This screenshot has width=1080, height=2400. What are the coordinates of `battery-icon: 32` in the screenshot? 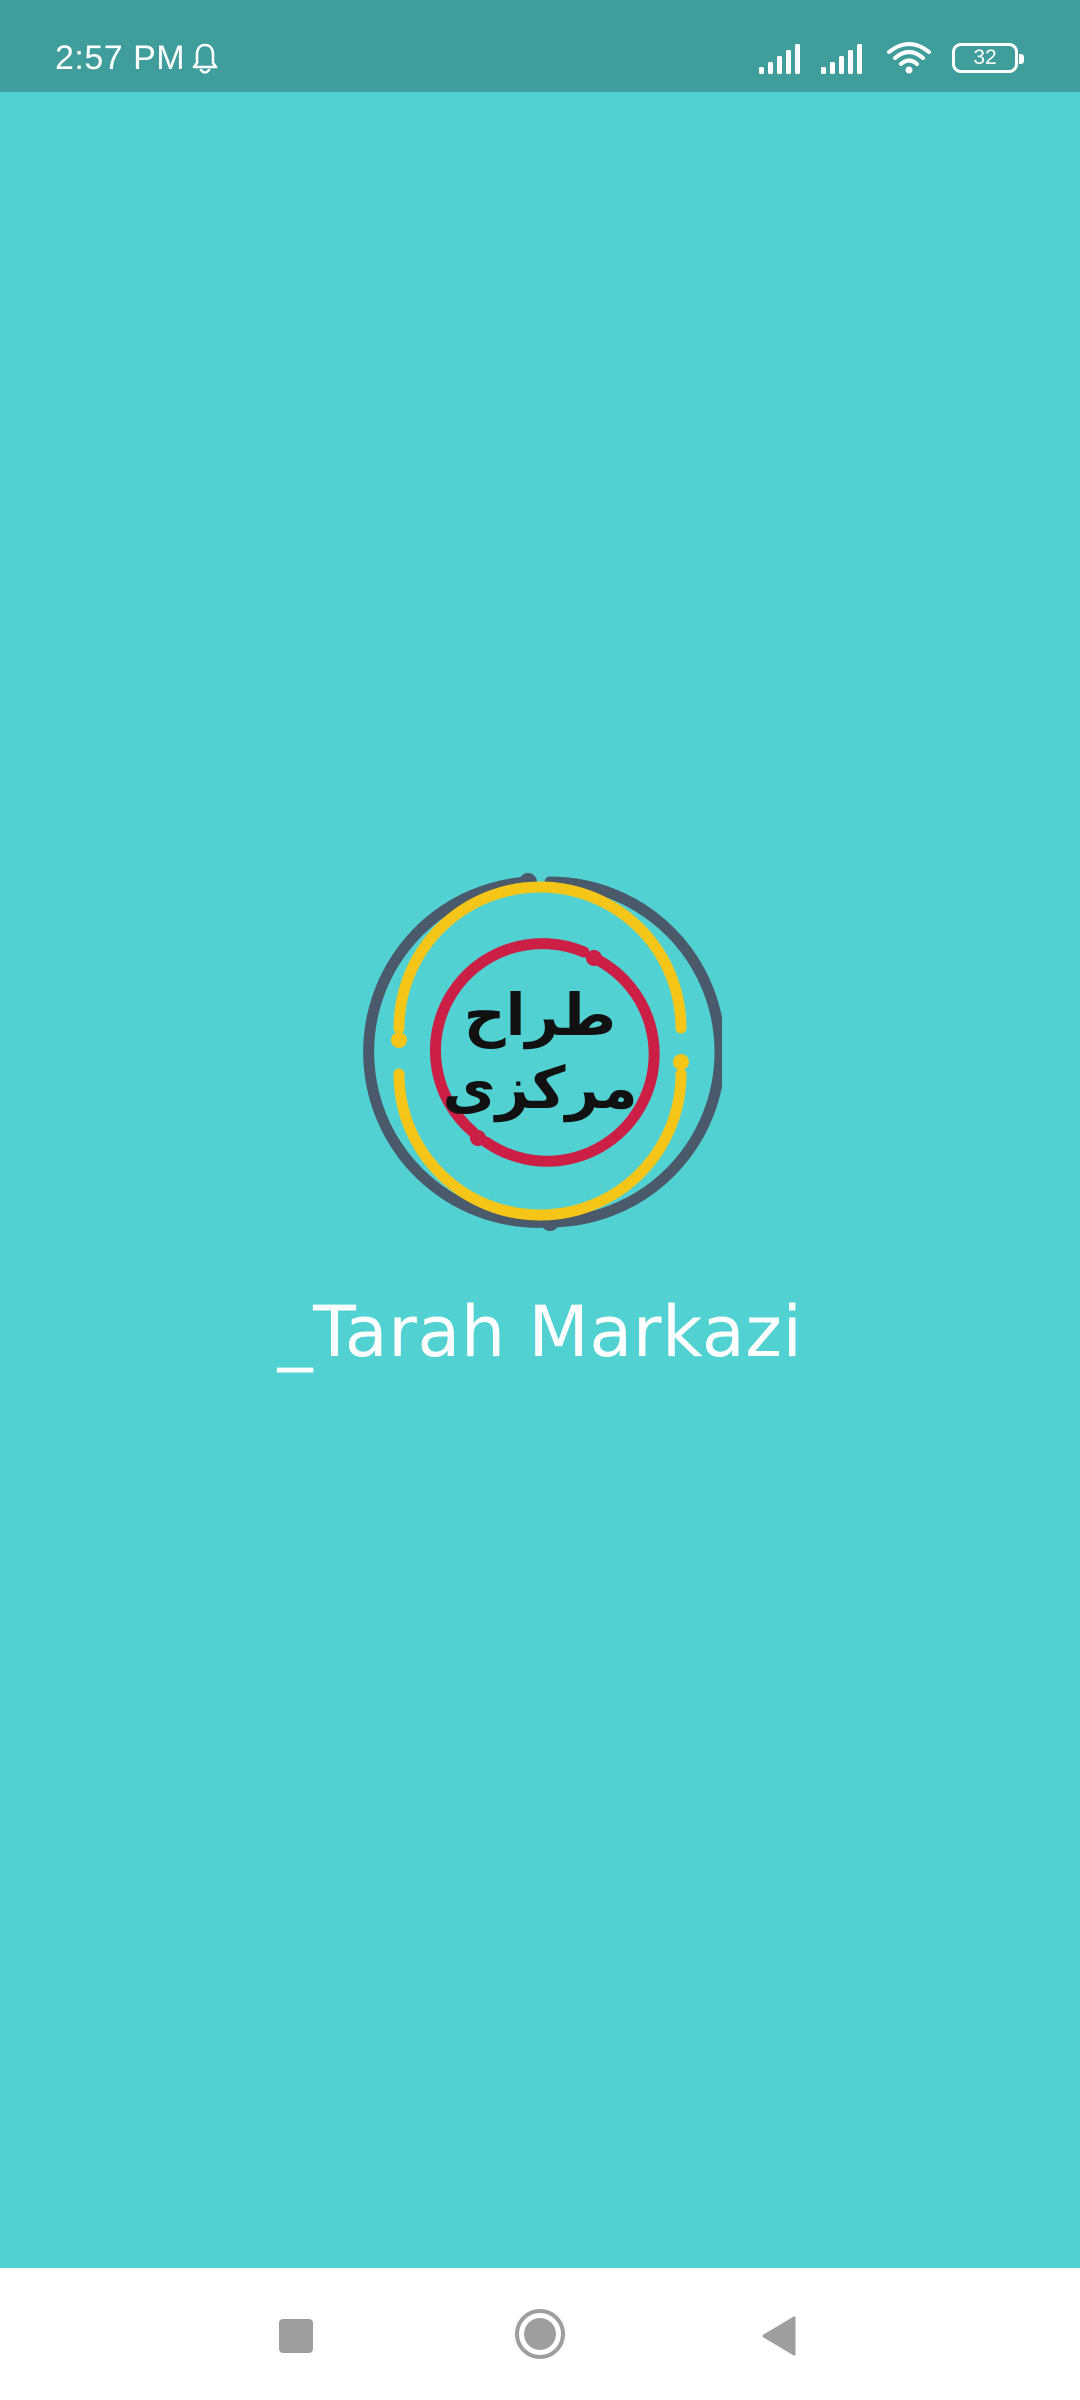 It's located at (988, 58).